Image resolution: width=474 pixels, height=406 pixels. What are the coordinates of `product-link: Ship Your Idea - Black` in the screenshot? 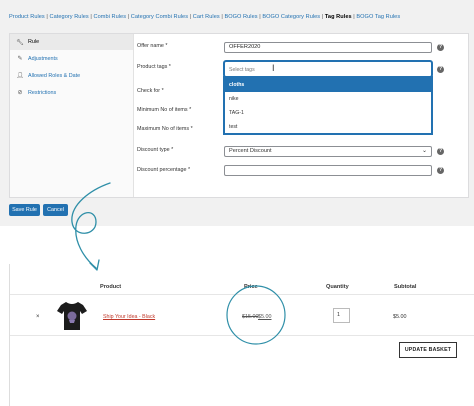 It's located at (129, 317).